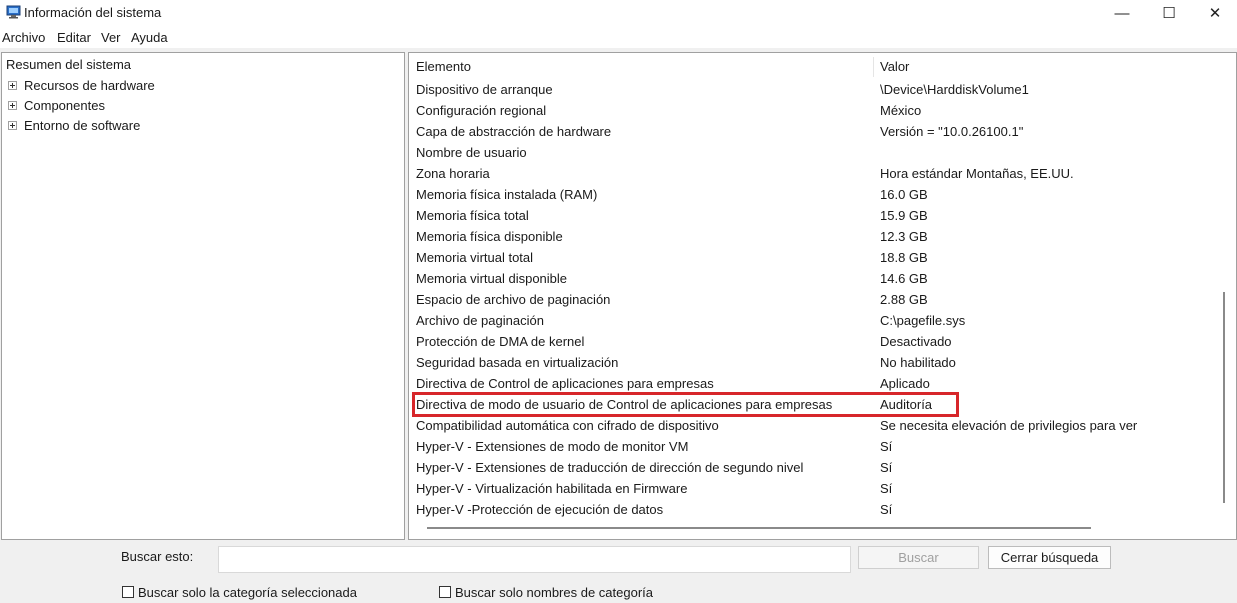 This screenshot has height=603, width=1237. What do you see at coordinates (481, 110) in the screenshot?
I see `cell-item: Configuración regional` at bounding box center [481, 110].